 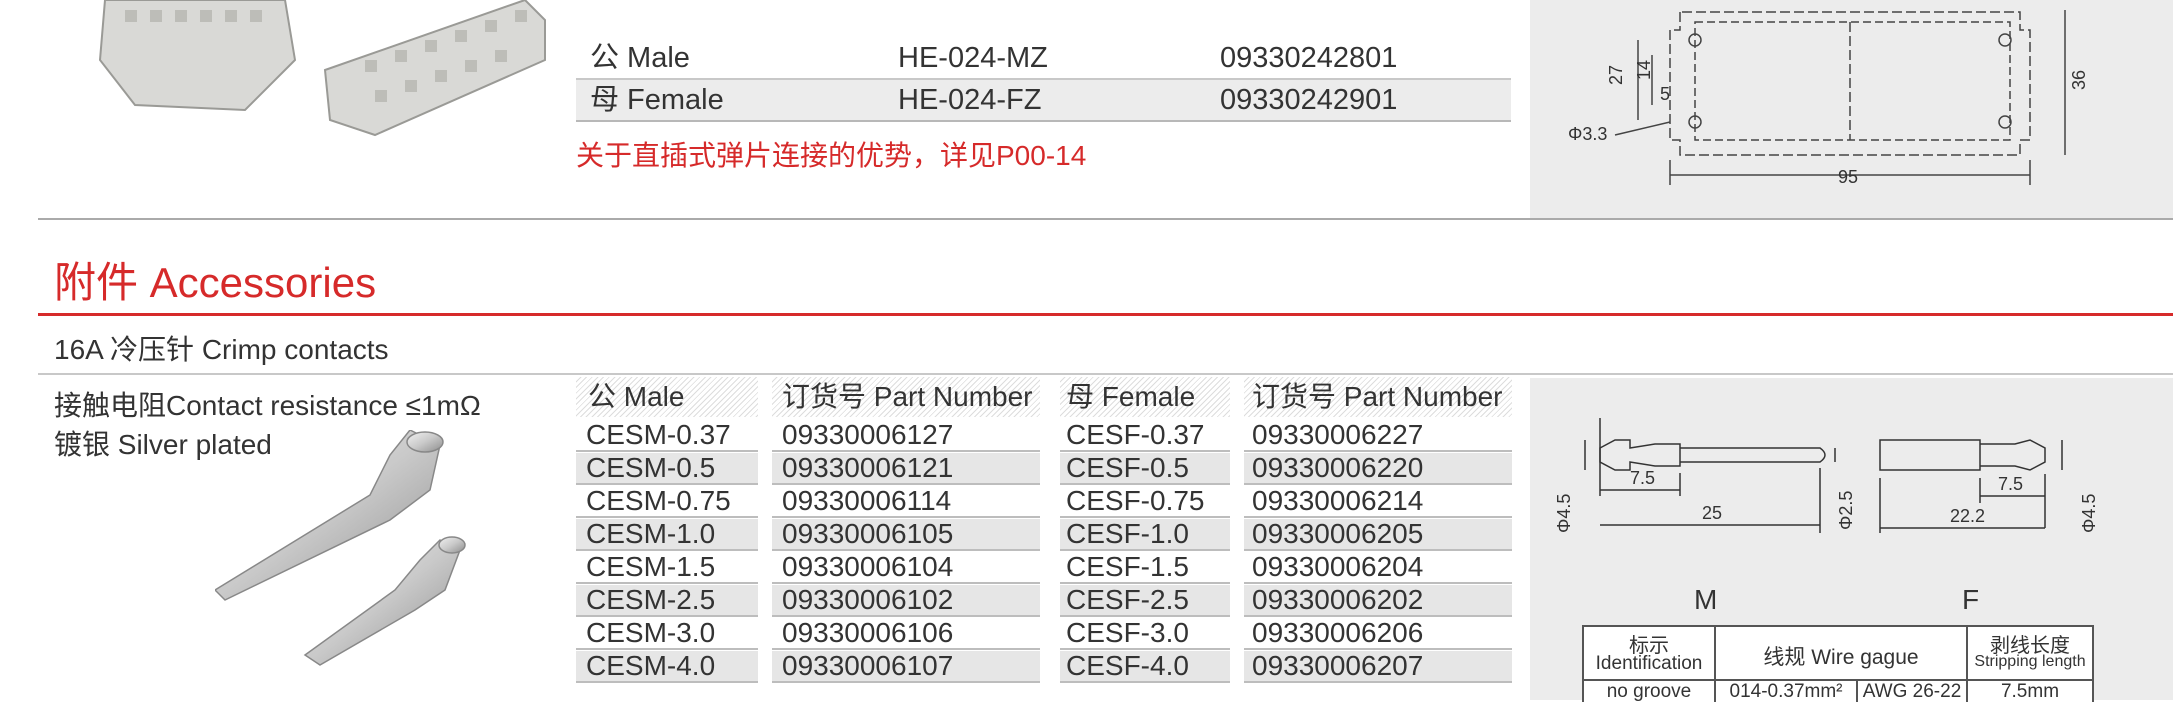 What do you see at coordinates (1564, 513) in the screenshot?
I see `dim-male-phi45: Φ4.5` at bounding box center [1564, 513].